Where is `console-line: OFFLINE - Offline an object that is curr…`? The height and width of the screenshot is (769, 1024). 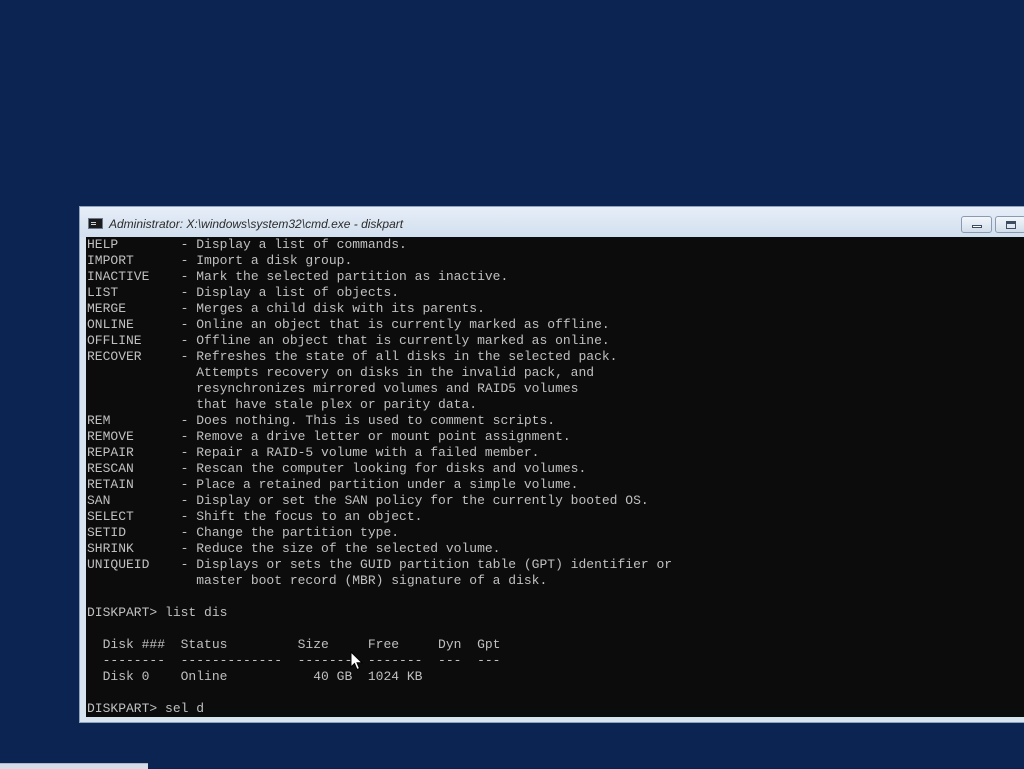
console-line: OFFLINE - Offline an object that is curr… is located at coordinates (348, 340).